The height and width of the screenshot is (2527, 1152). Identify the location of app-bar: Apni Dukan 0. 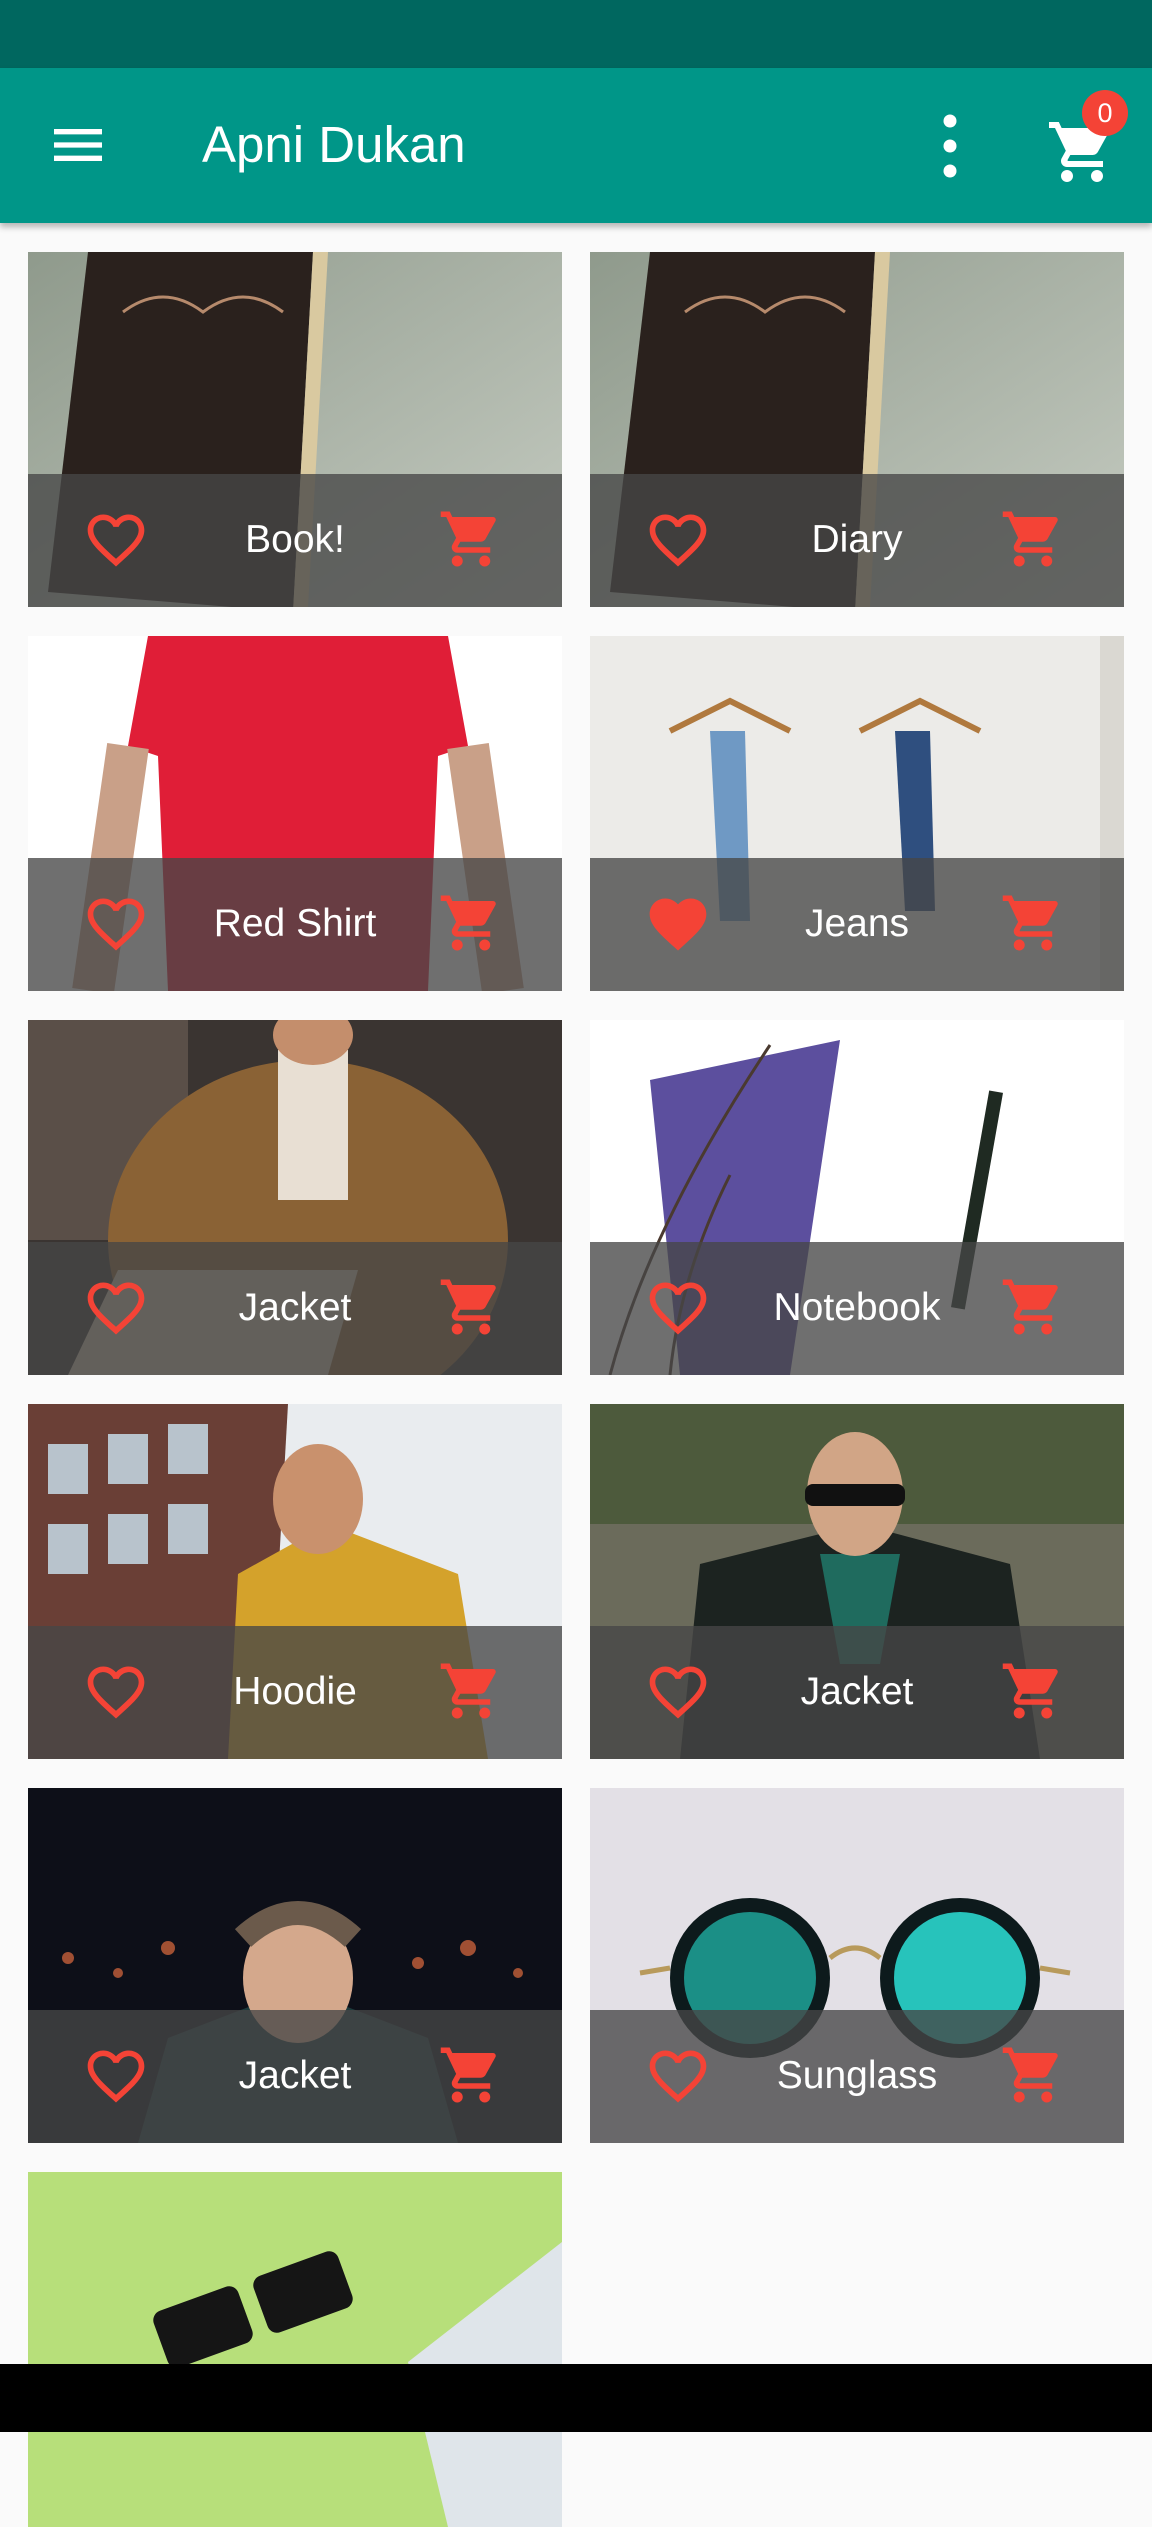
(576, 145).